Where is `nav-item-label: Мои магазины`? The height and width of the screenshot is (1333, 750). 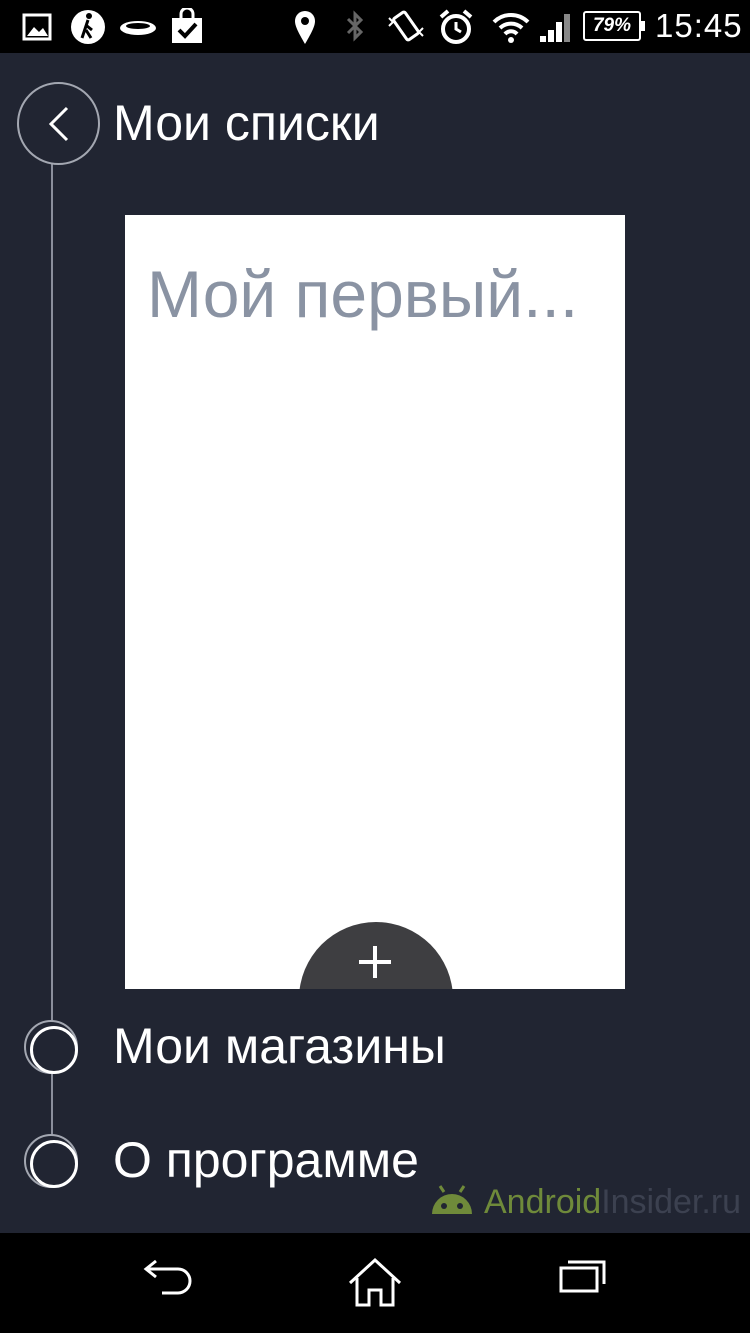
nav-item-label: Мои магазины is located at coordinates (279, 1046).